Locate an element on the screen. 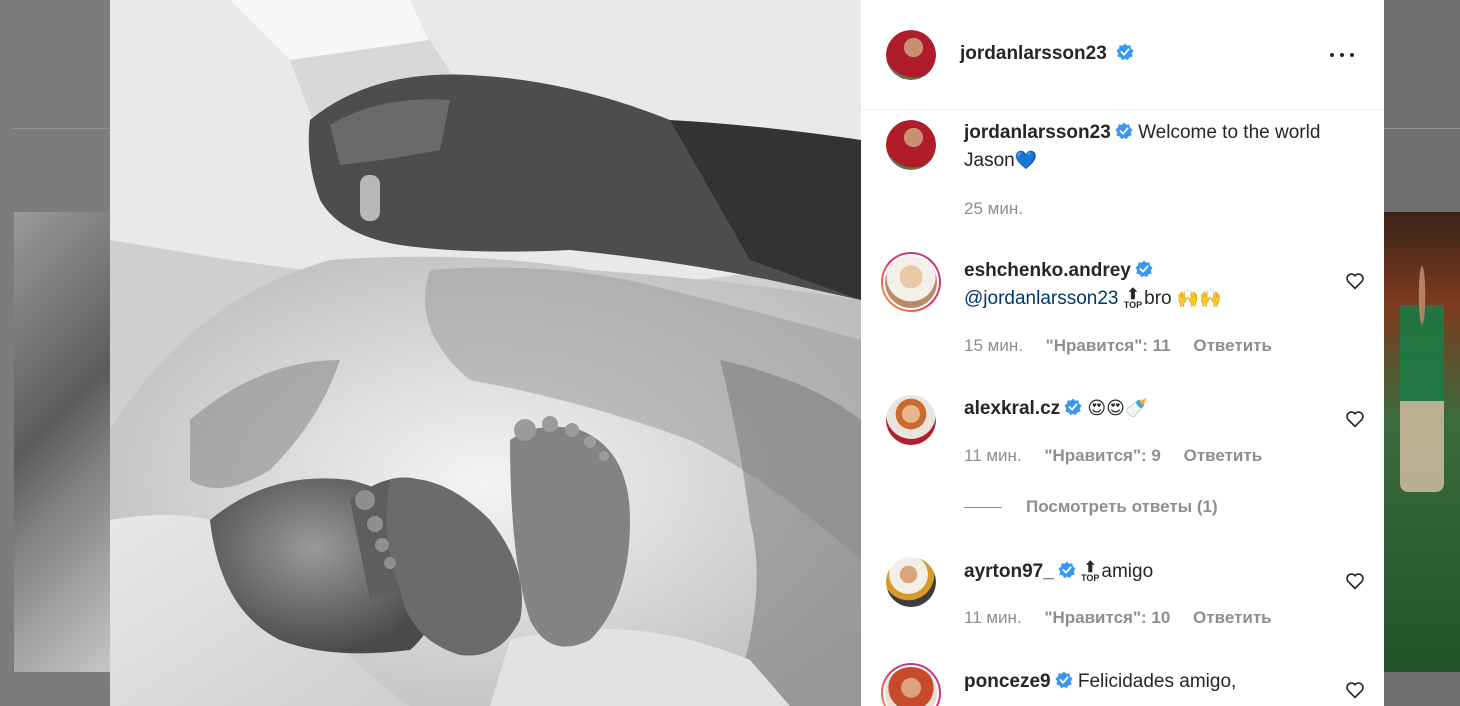  comment-body: ponceze9 Felicidades amigo, is located at coordinates (1154, 682).